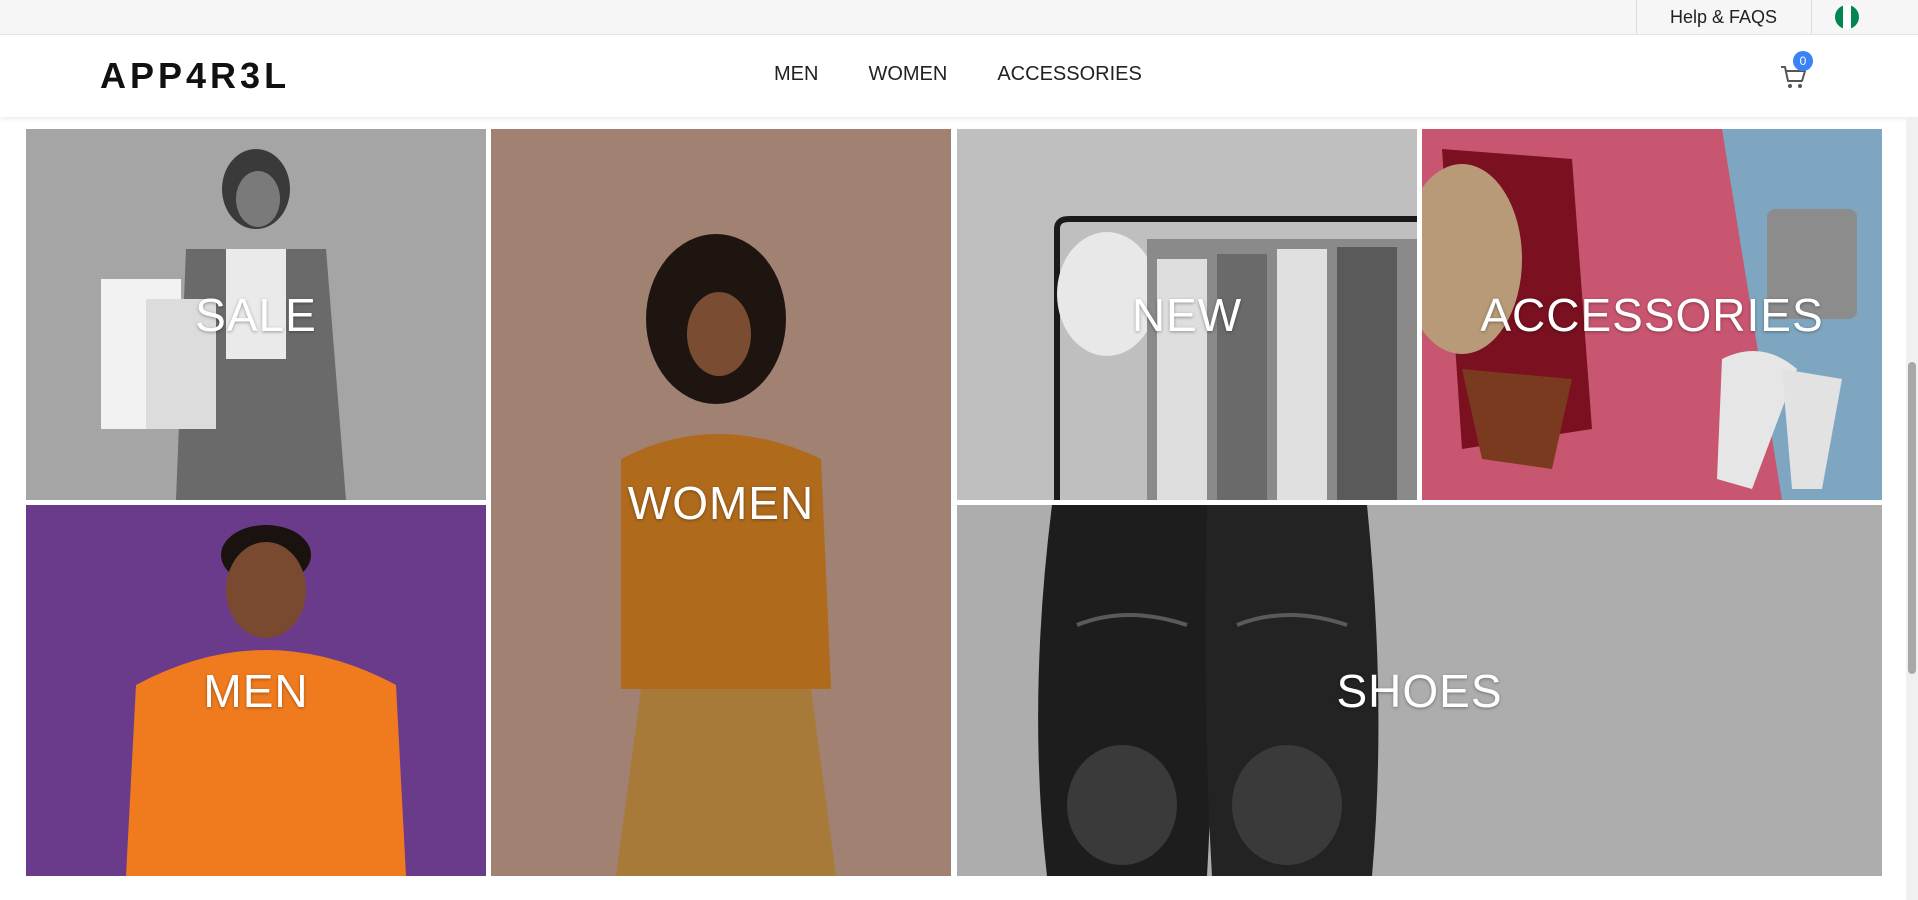  I want to click on category-tile-accessories: ACCESSORIES, so click(1652, 314).